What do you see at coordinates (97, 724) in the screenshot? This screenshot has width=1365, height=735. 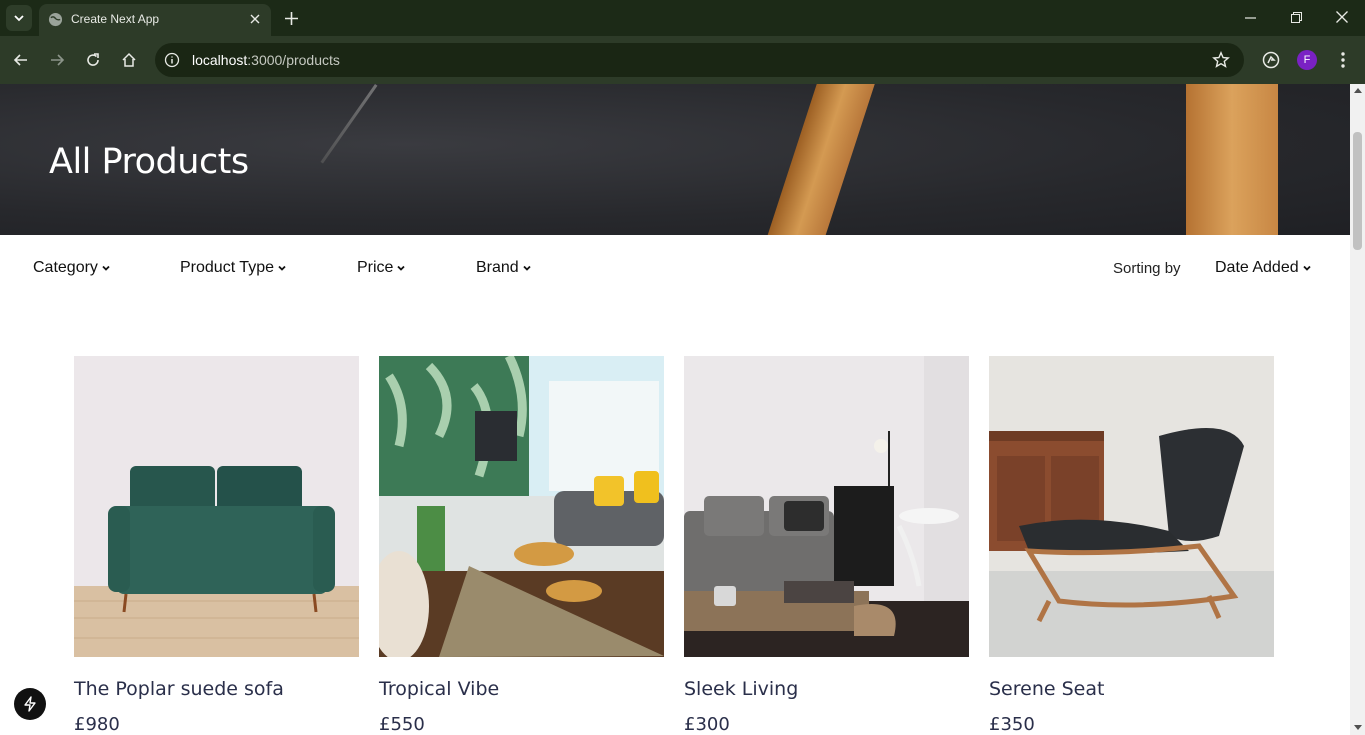 I see `product-price: £980` at bounding box center [97, 724].